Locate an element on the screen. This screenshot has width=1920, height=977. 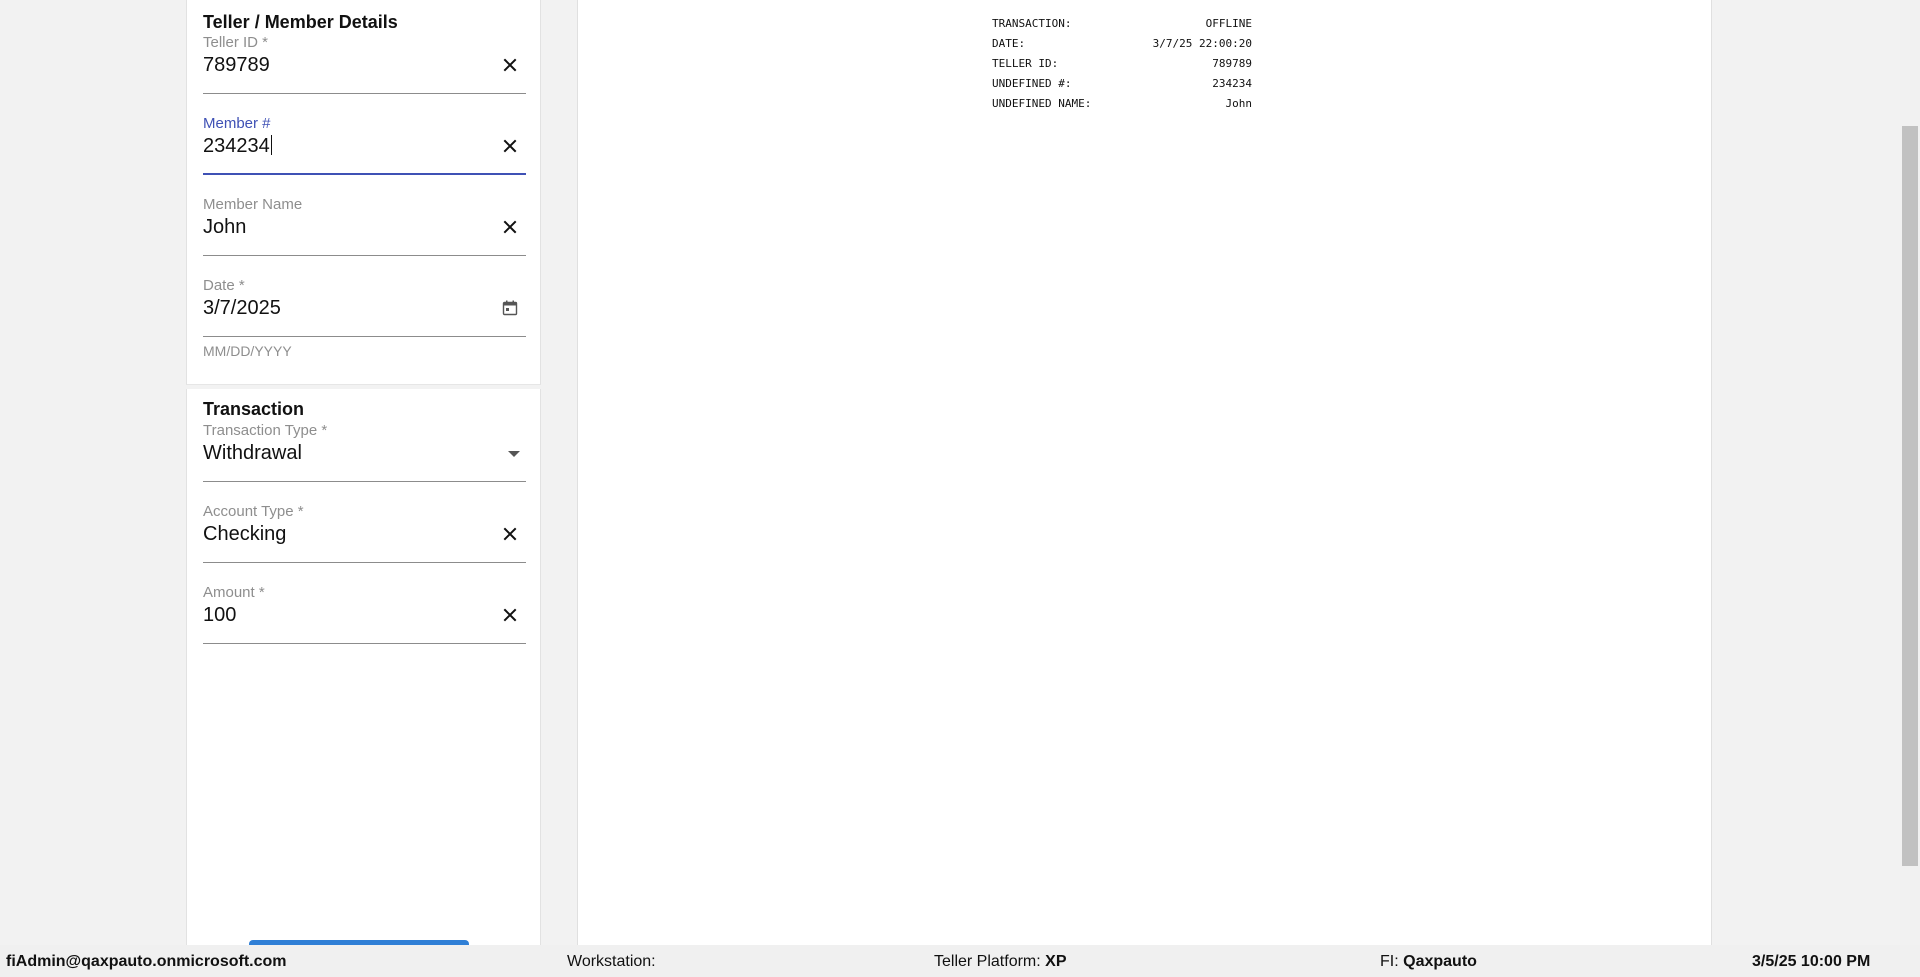
clear-account-type-button is located at coordinates (510, 534).